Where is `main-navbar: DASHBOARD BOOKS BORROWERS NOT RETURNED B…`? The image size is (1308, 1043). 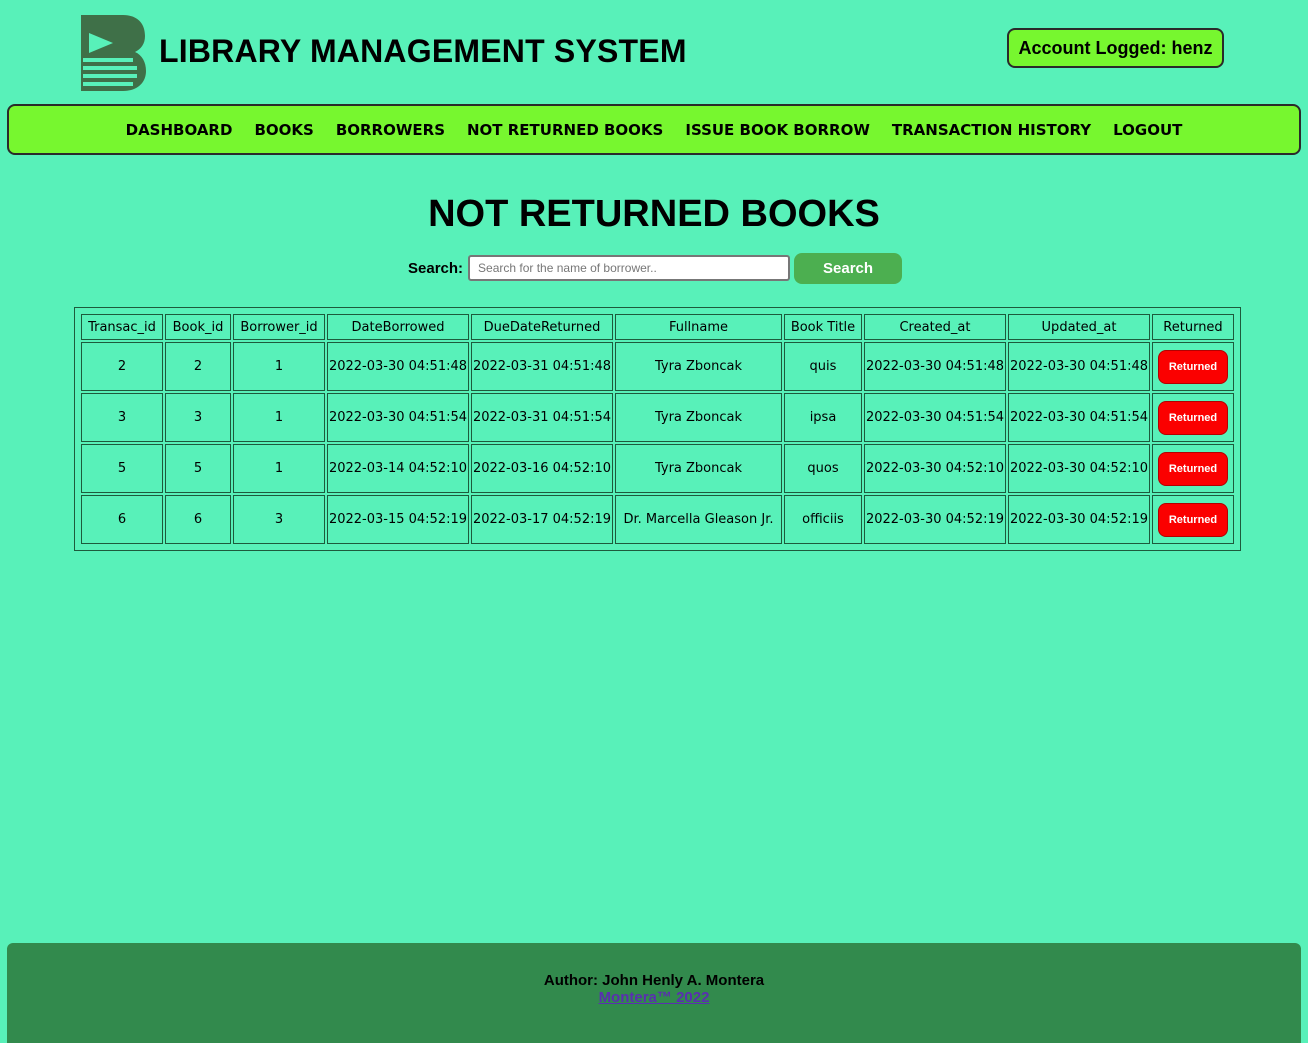 main-navbar: DASHBOARD BOOKS BORROWERS NOT RETURNED B… is located at coordinates (654, 129).